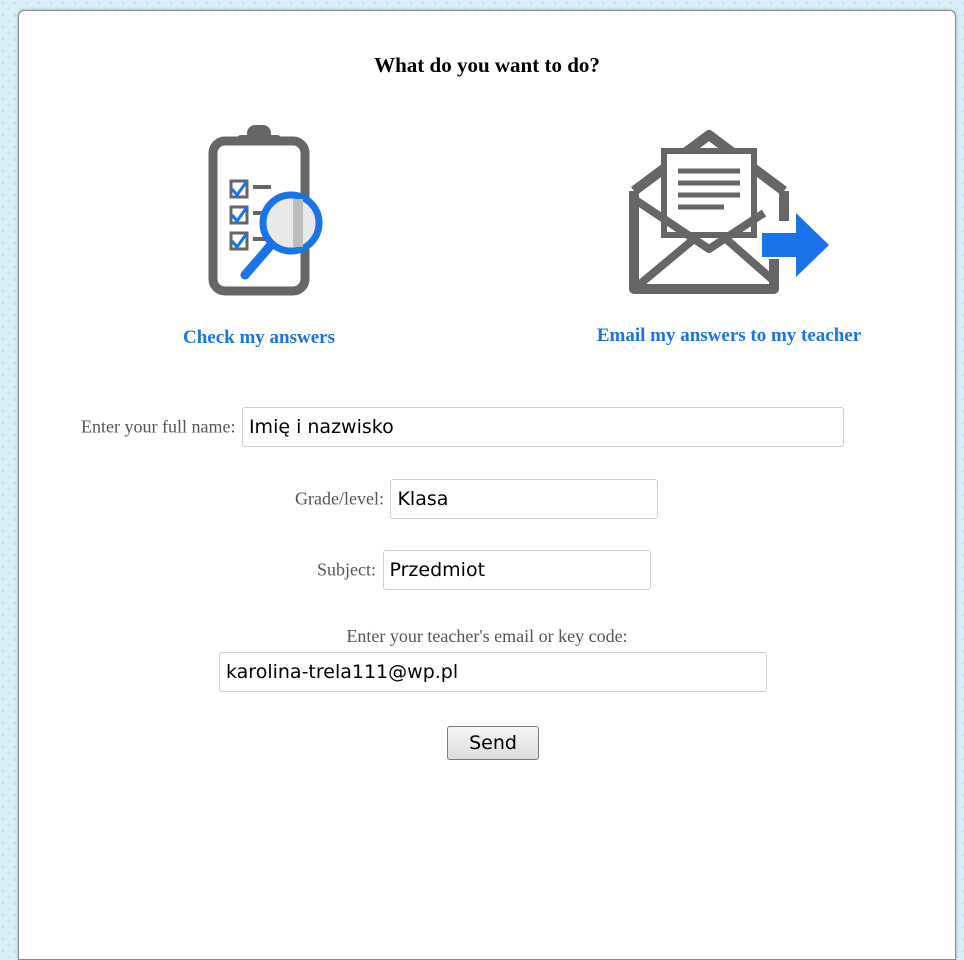 This screenshot has width=964, height=960. I want to click on send-button: Send, so click(493, 743).